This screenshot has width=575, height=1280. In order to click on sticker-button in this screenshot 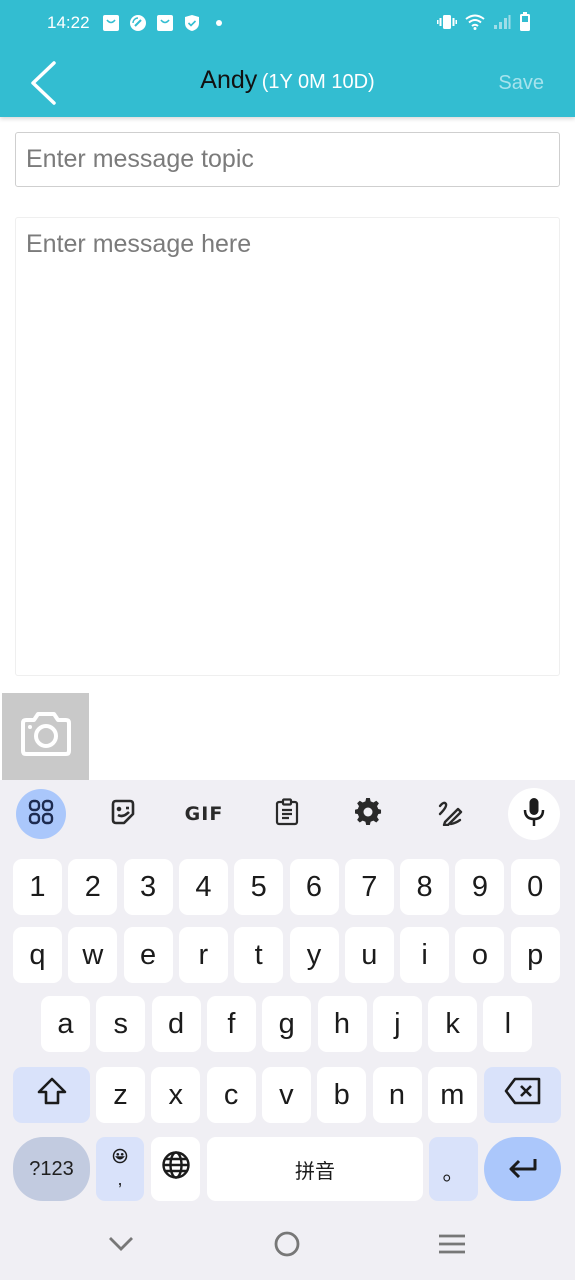, I will do `click(123, 814)`.